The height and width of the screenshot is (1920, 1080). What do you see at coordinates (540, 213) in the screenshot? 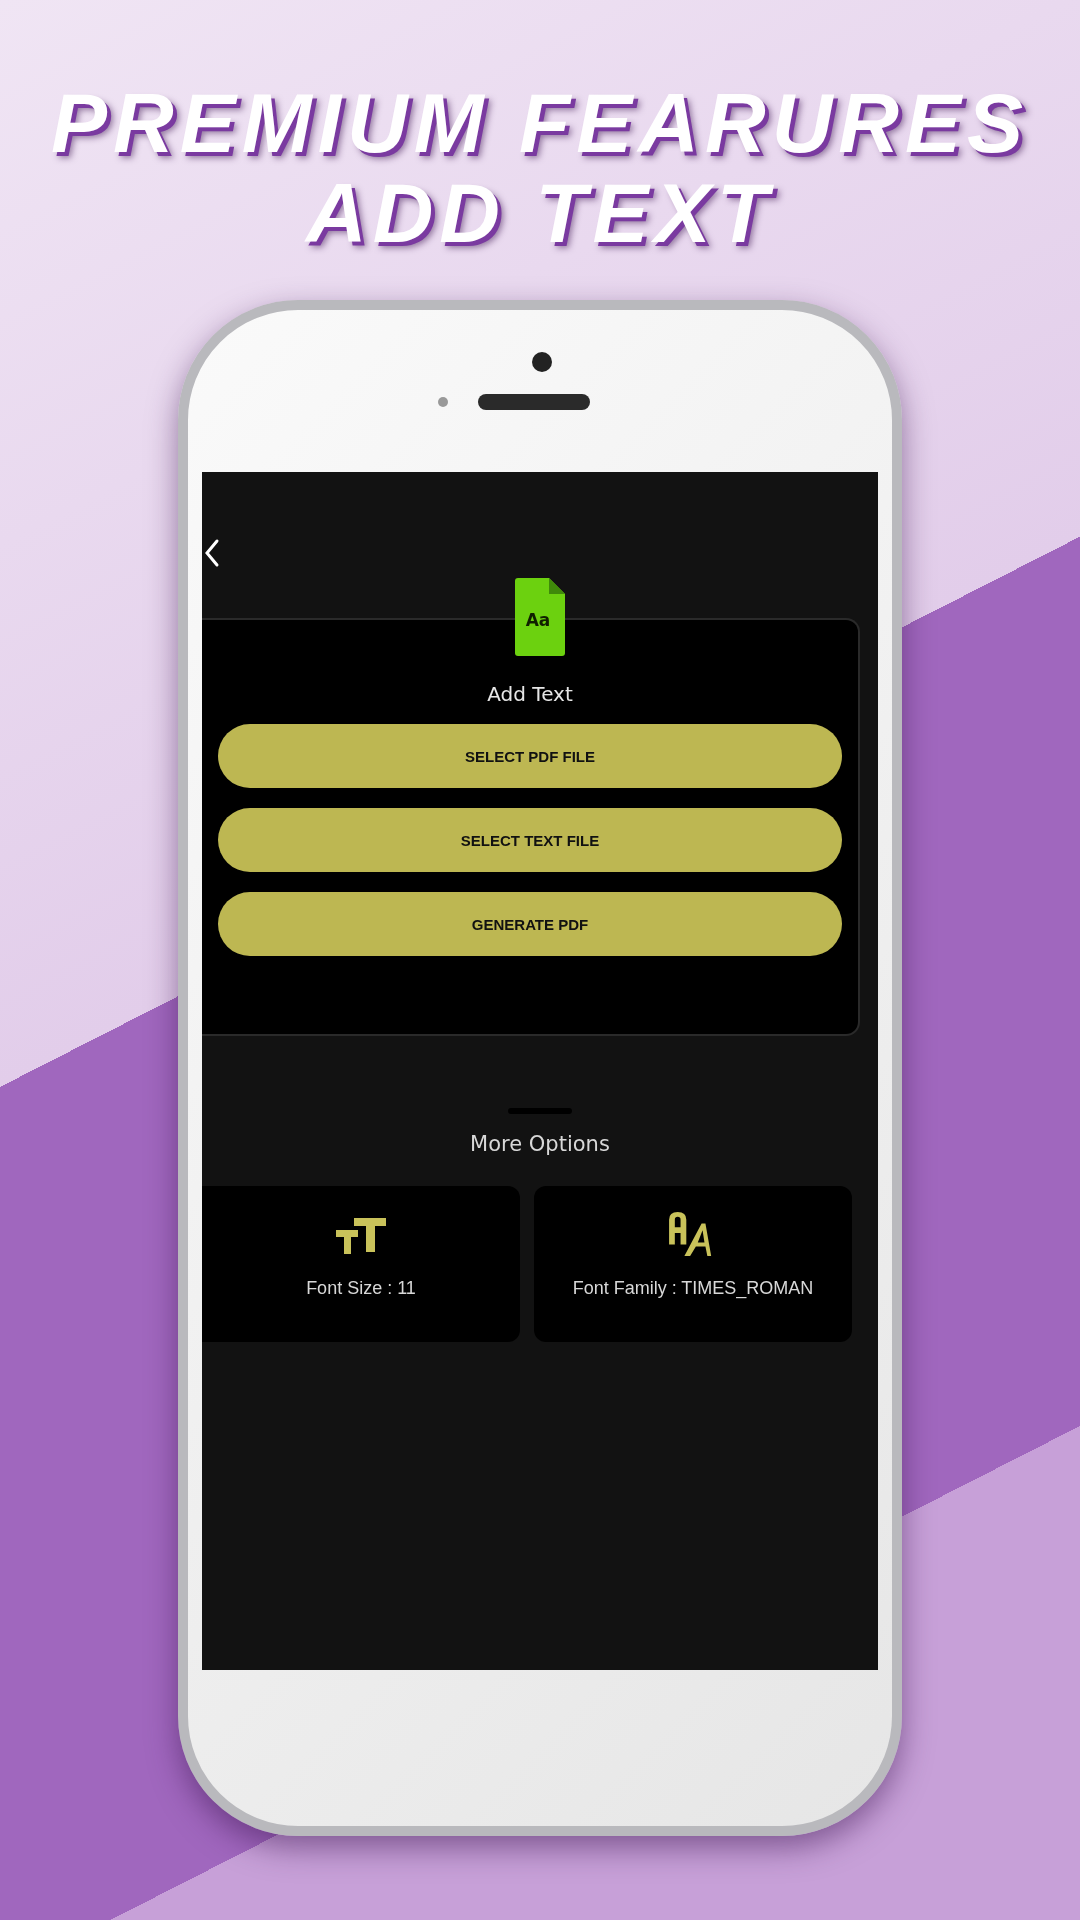
I see `headline: ADD TEXT` at bounding box center [540, 213].